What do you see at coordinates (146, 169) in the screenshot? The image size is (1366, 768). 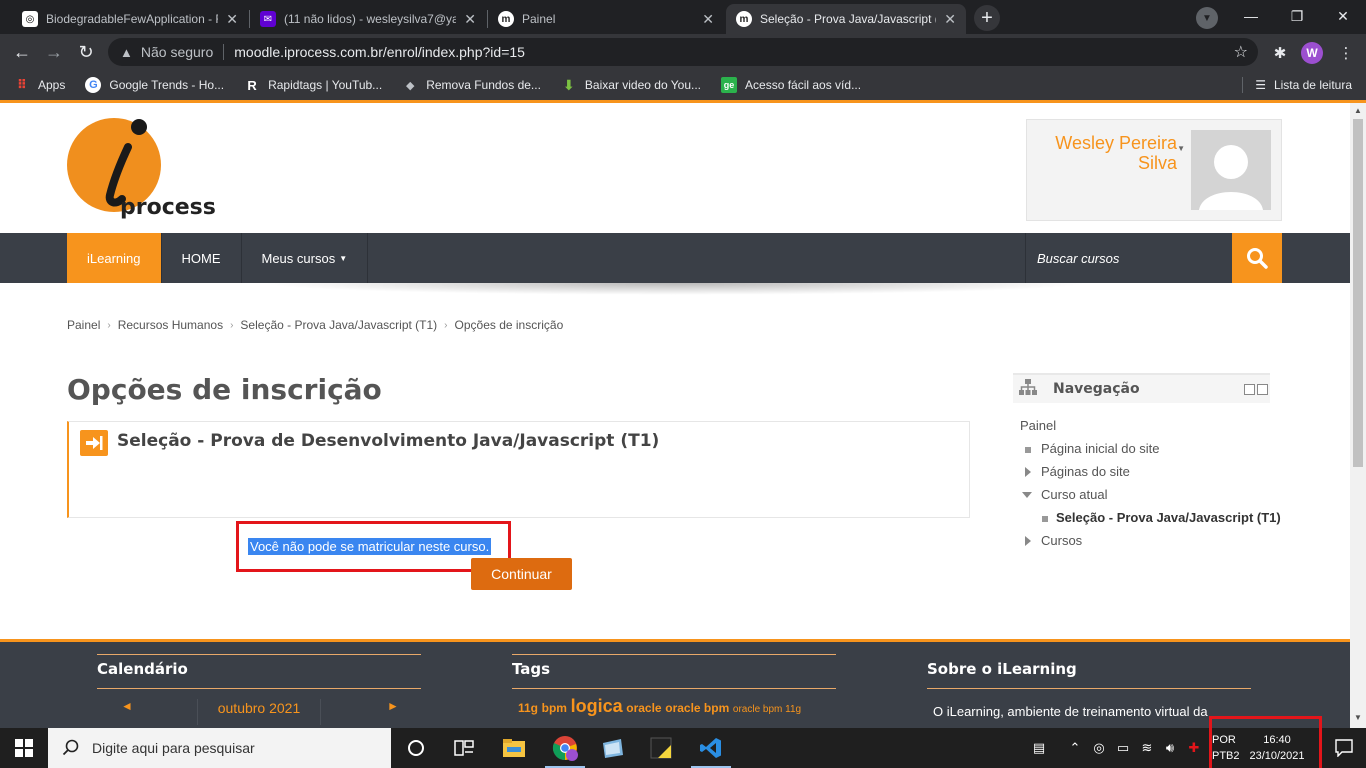 I see `iprocess-logo: process` at bounding box center [146, 169].